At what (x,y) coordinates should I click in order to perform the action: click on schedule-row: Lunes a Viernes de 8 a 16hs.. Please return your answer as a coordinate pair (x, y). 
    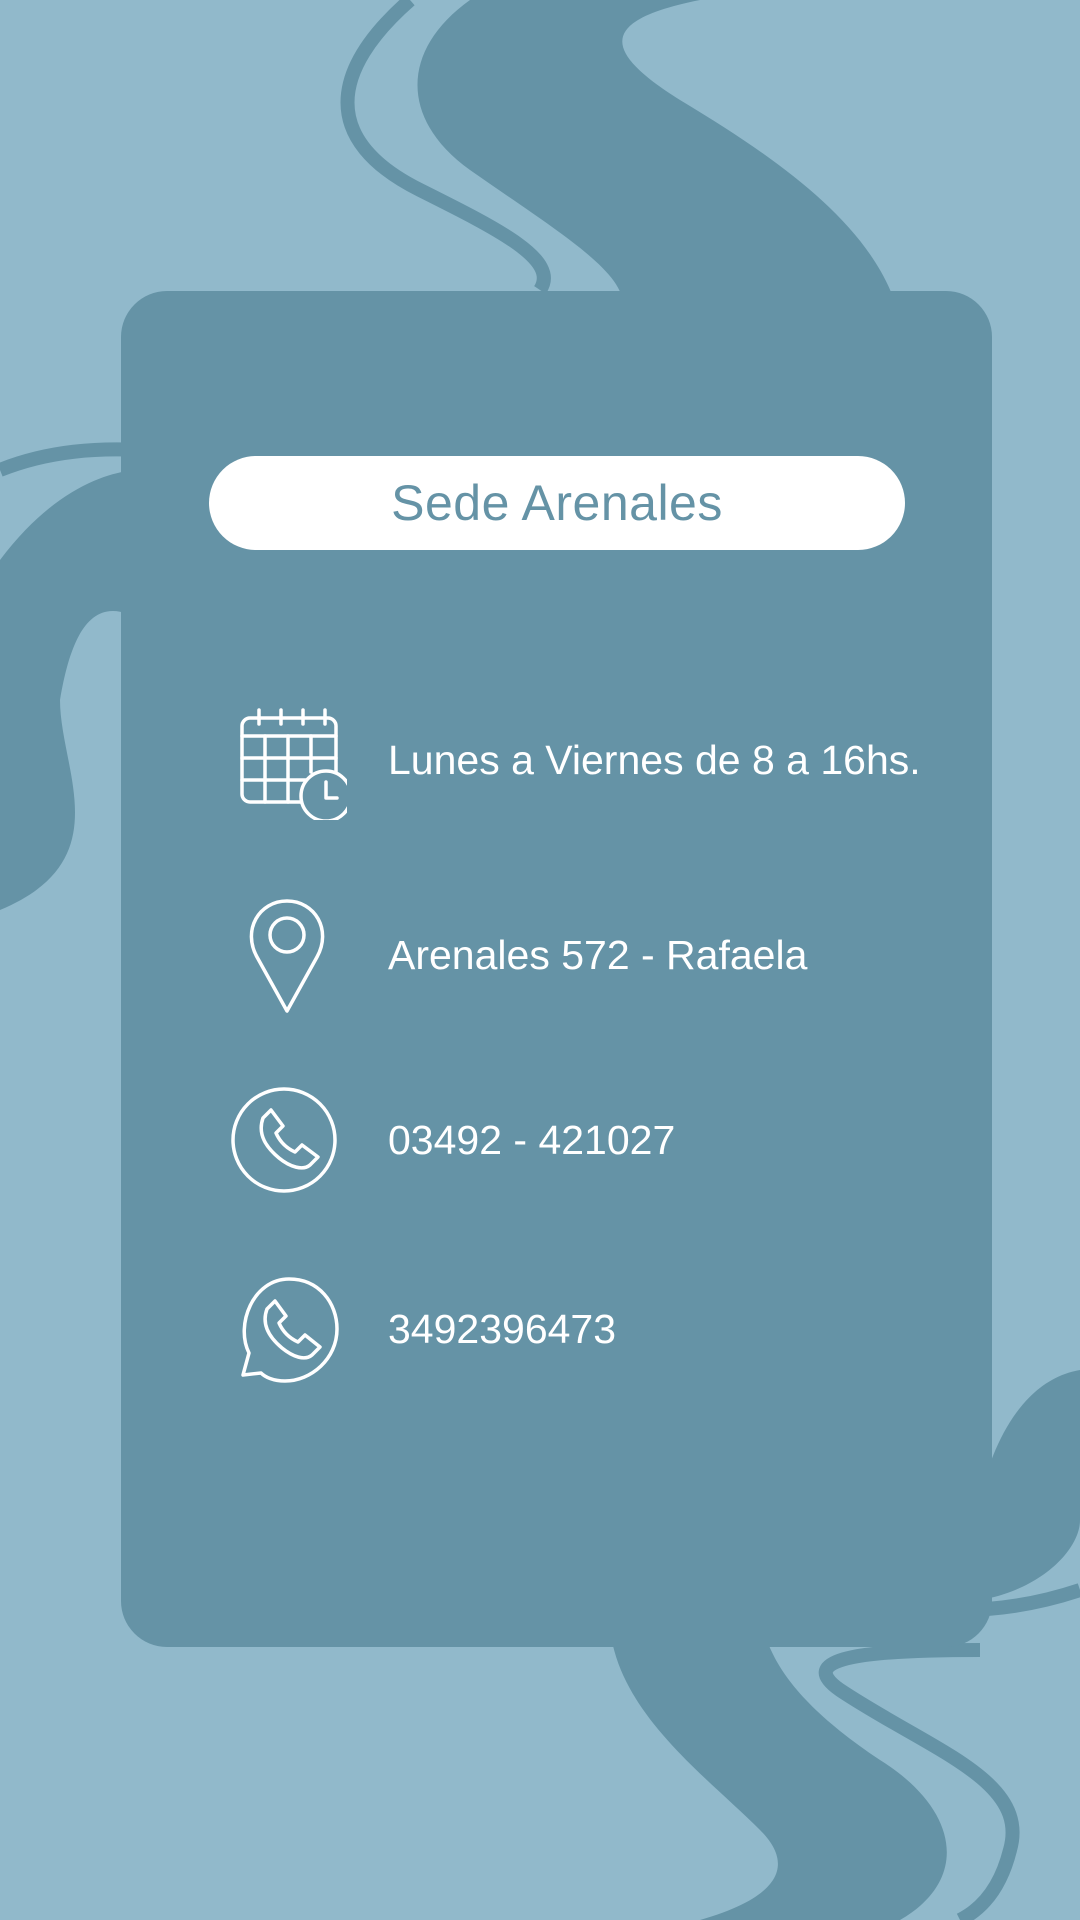
    Looking at the image, I should click on (556, 760).